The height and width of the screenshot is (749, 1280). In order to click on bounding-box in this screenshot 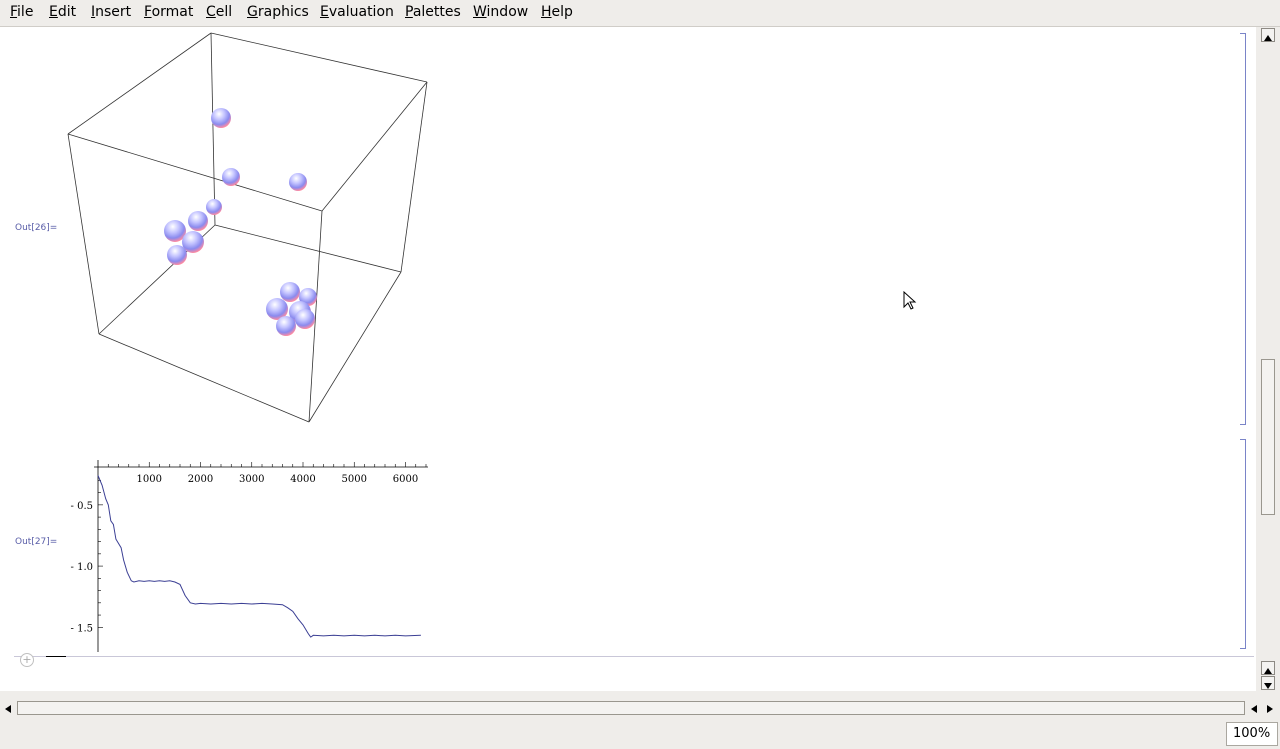, I will do `click(247, 227)`.